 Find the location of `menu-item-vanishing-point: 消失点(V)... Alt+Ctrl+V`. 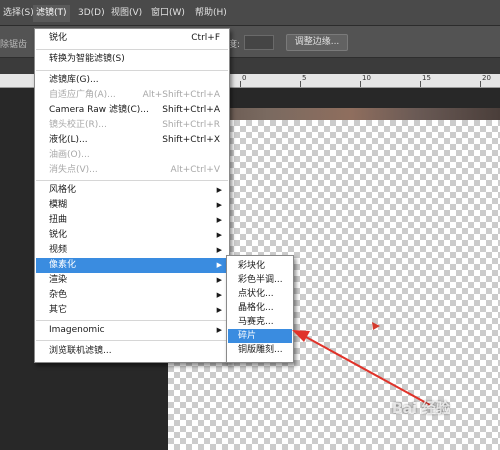

menu-item-vanishing-point: 消失点(V)... Alt+Ctrl+V is located at coordinates (134, 170).